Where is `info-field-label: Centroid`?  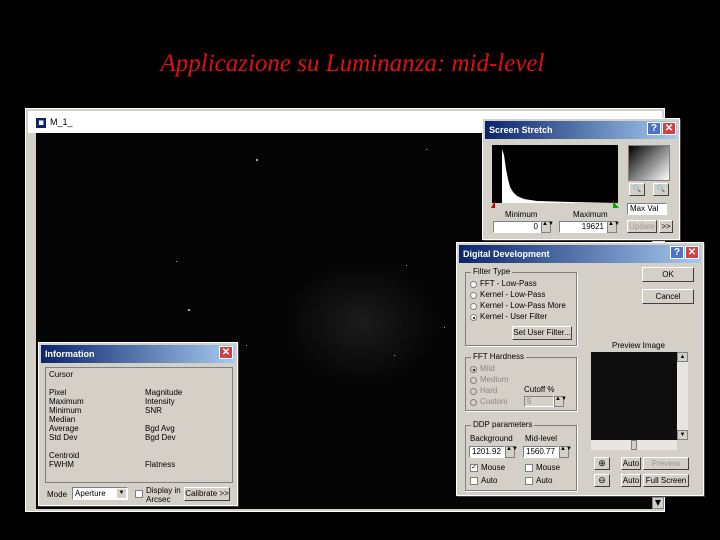
info-field-label: Centroid is located at coordinates (64, 455).